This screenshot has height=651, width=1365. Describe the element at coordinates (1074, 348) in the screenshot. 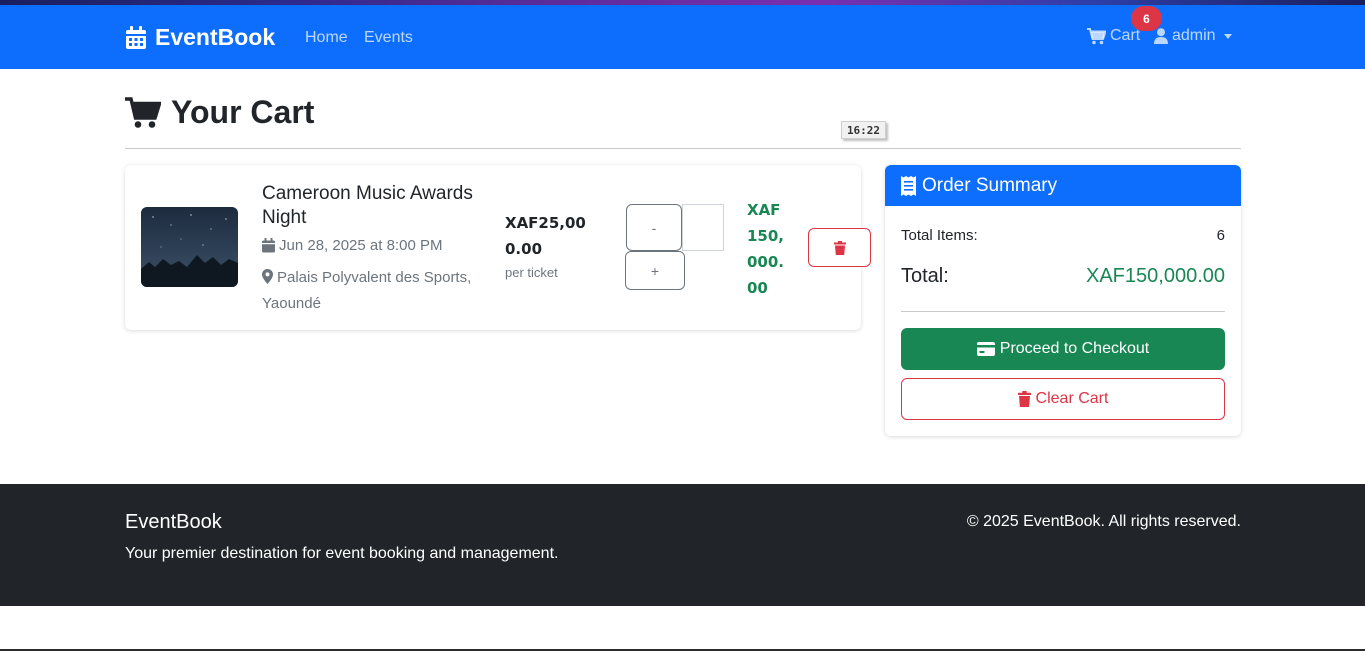

I see `checkout-label: Proceed to Checkout` at that location.